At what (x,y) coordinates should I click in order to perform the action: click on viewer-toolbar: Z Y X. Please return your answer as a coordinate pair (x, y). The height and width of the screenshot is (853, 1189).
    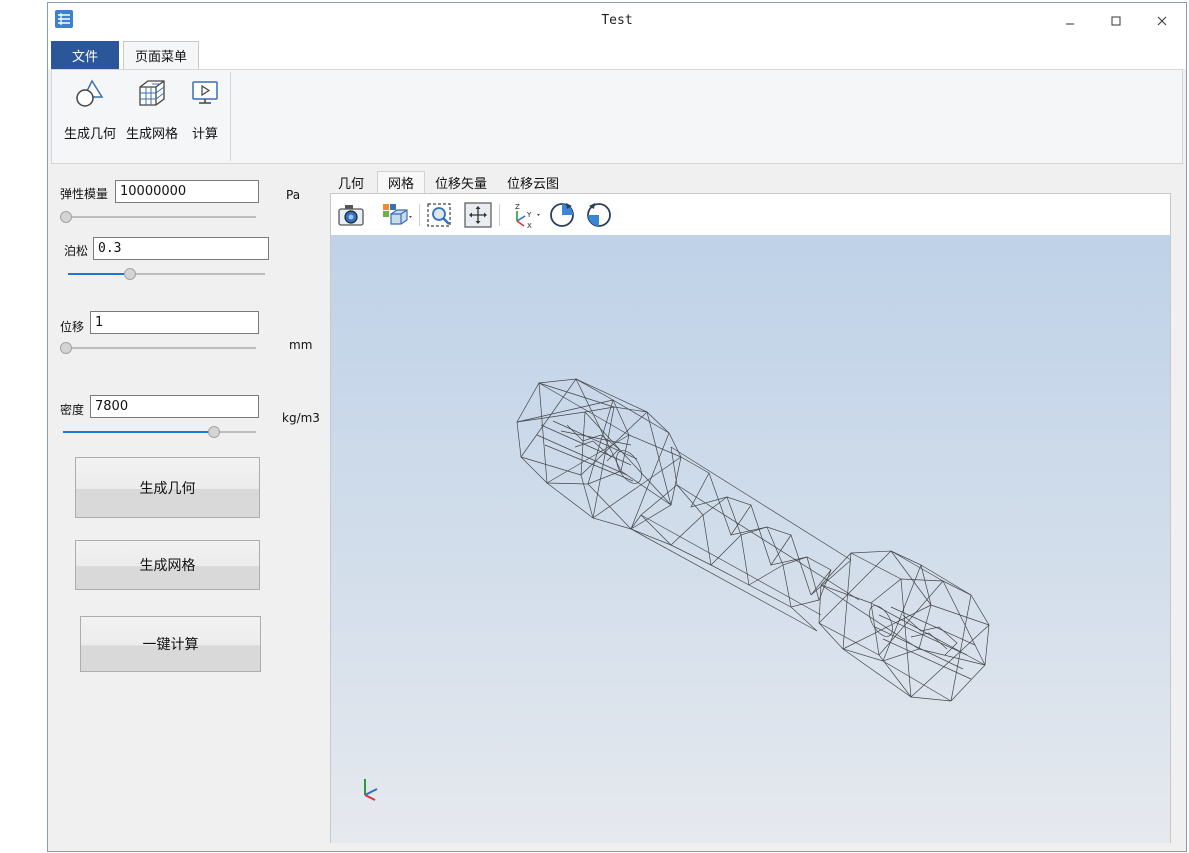
    Looking at the image, I should click on (750, 214).